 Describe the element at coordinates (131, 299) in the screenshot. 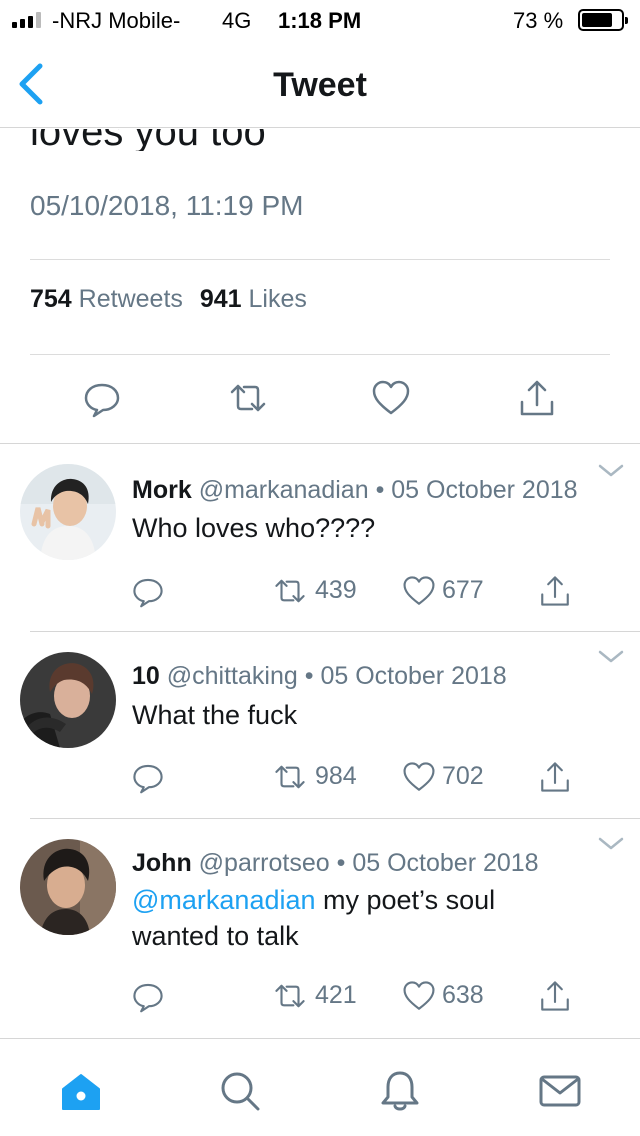

I see `retweets-label: Retweets` at that location.